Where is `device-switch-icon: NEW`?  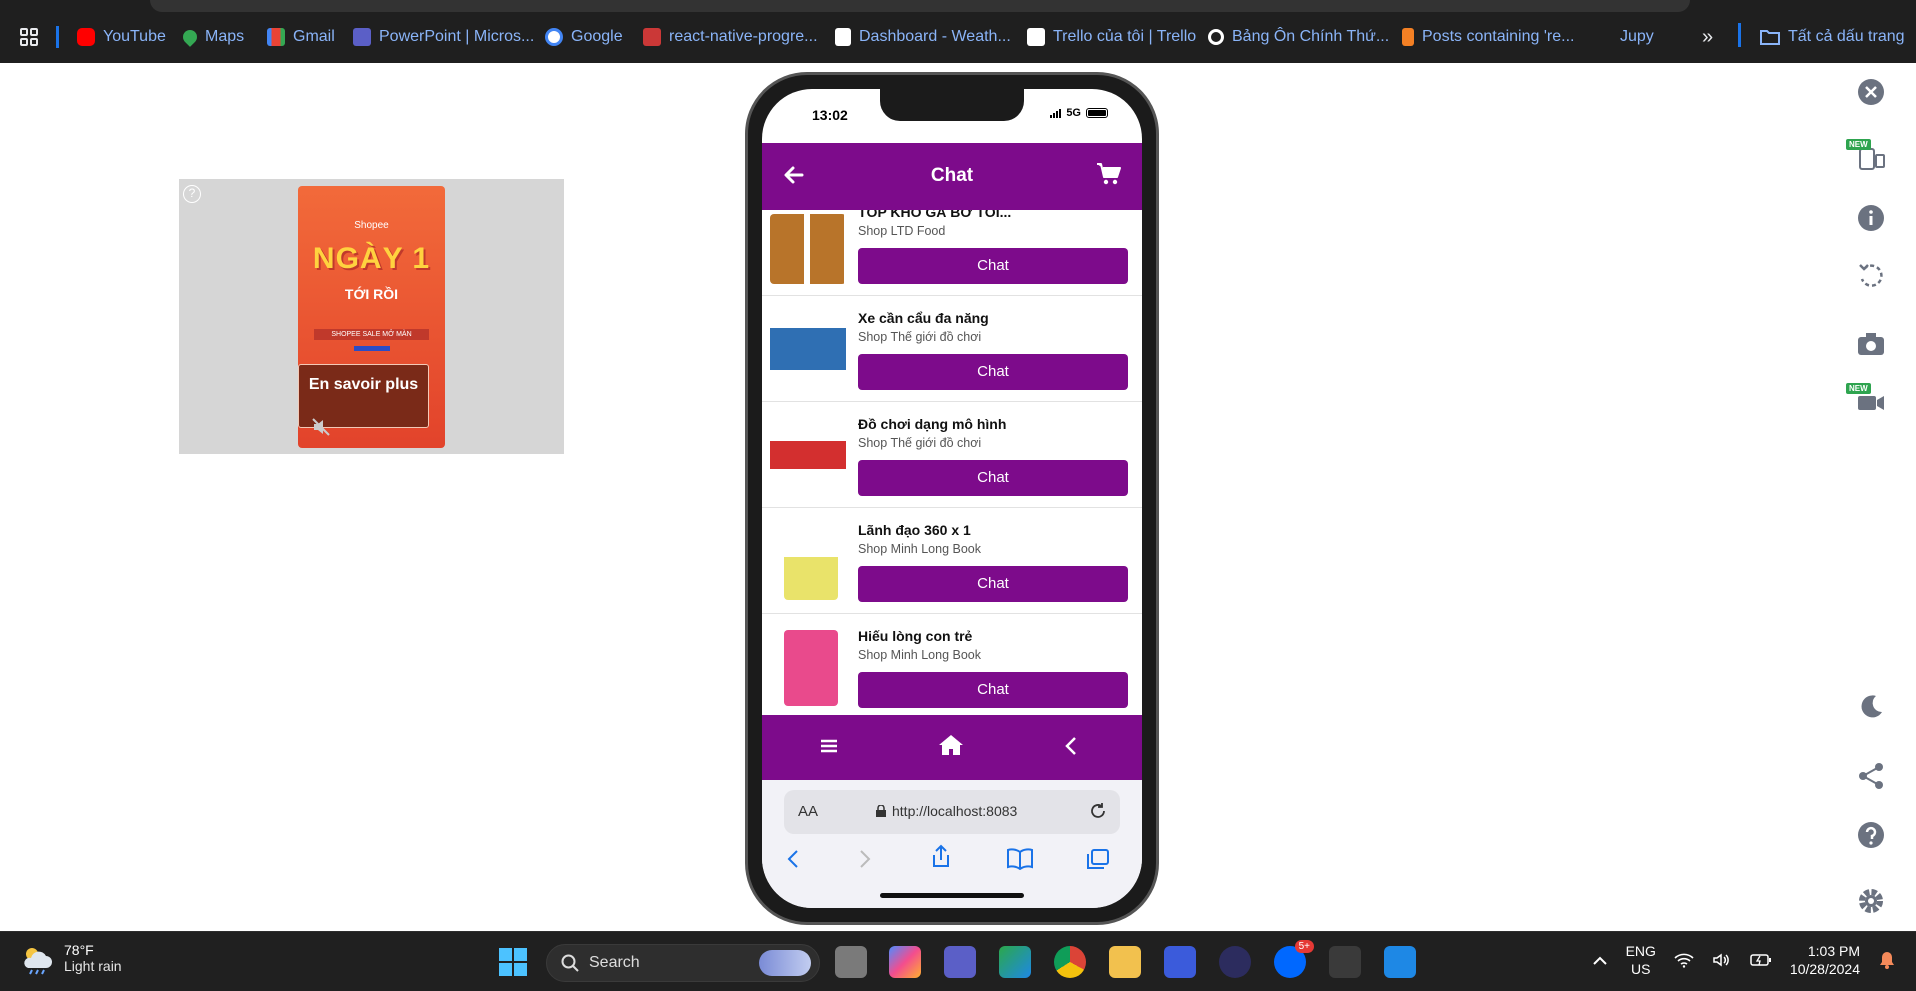 device-switch-icon: NEW is located at coordinates (1866, 156).